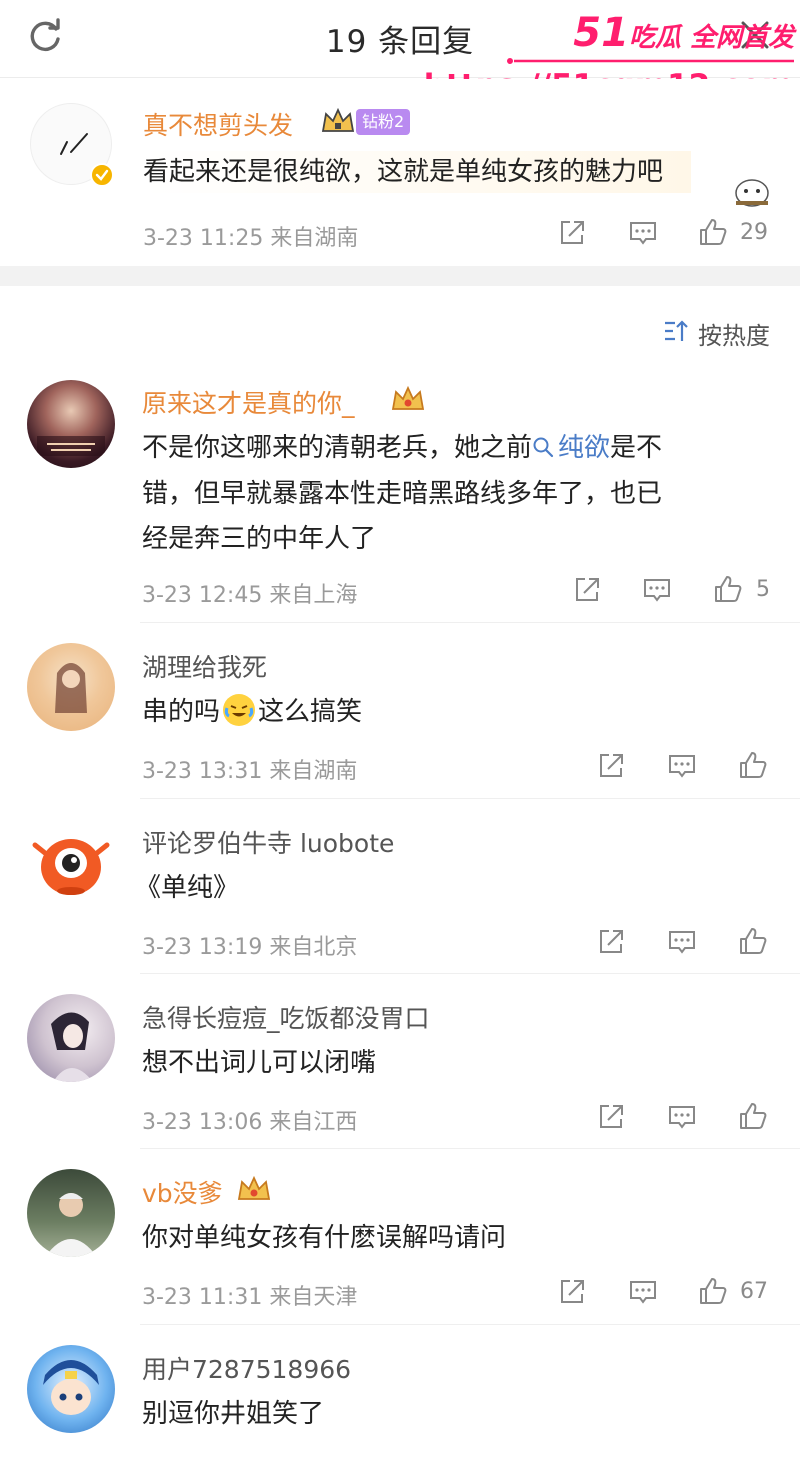 This screenshot has height=1464, width=800. What do you see at coordinates (204, 666) in the screenshot?
I see `reply-username: 湖理给我死` at bounding box center [204, 666].